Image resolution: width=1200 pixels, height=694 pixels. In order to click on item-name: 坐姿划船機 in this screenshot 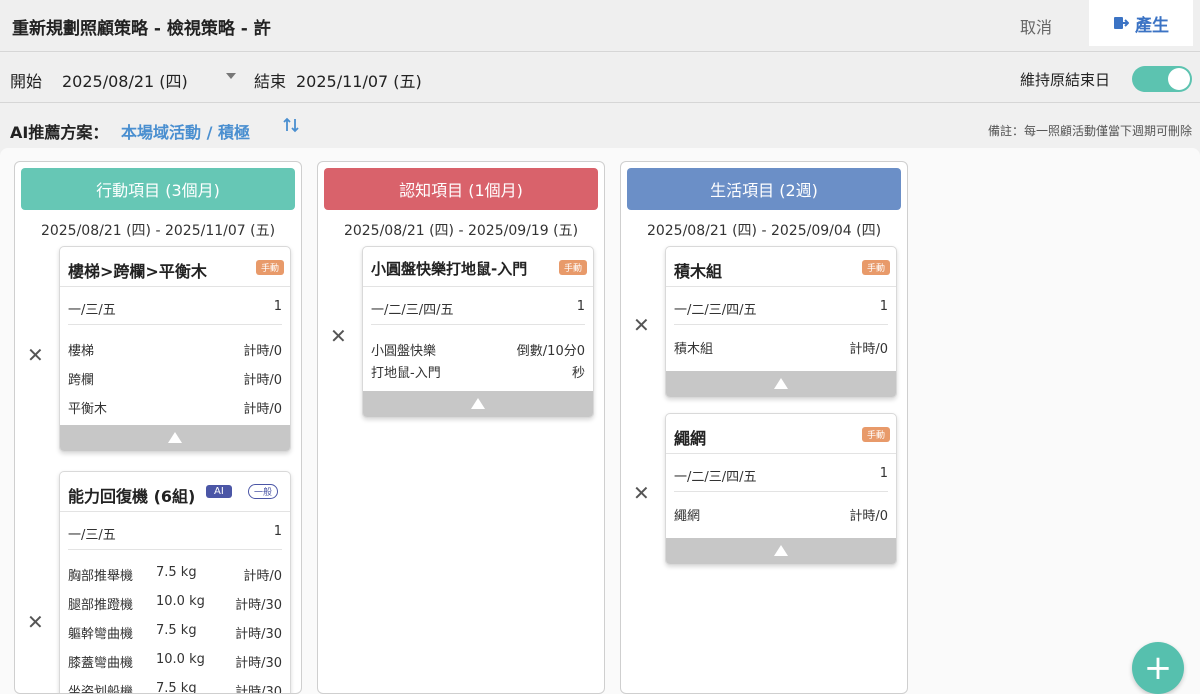, I will do `click(101, 689)`.